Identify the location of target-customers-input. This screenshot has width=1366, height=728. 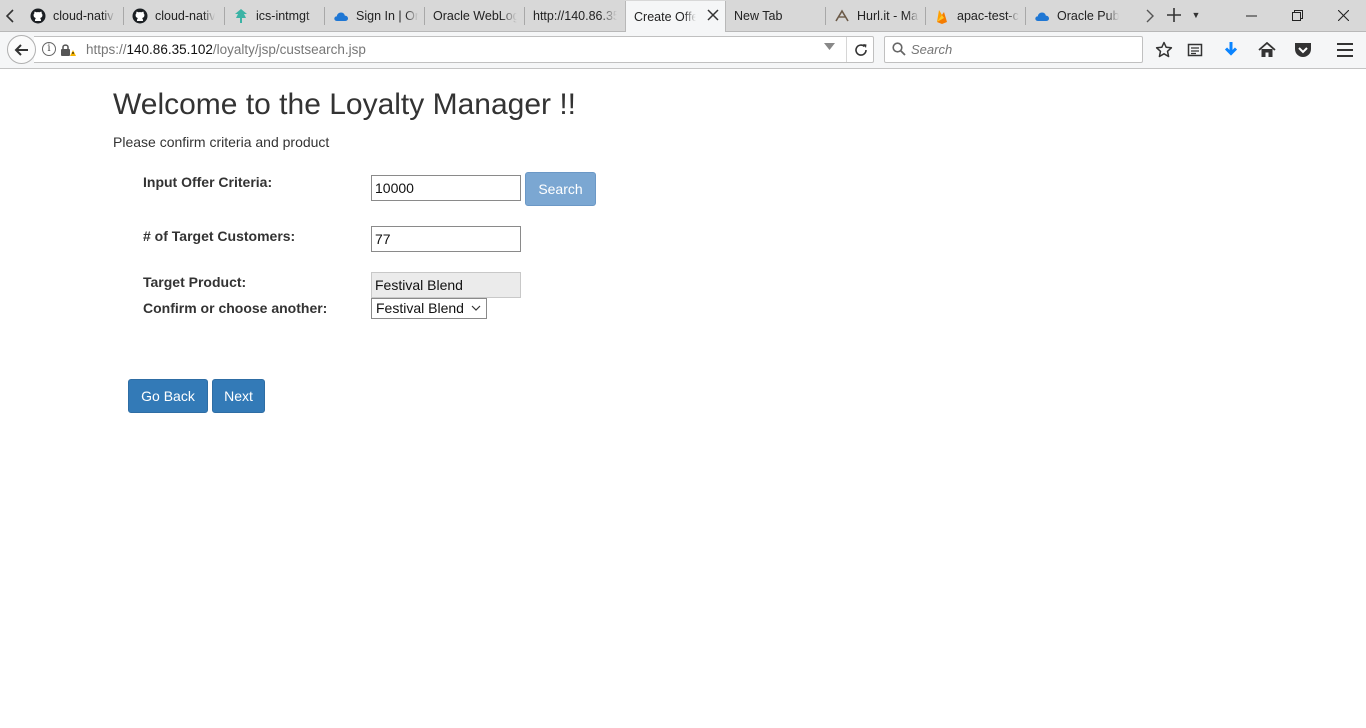
(446, 239).